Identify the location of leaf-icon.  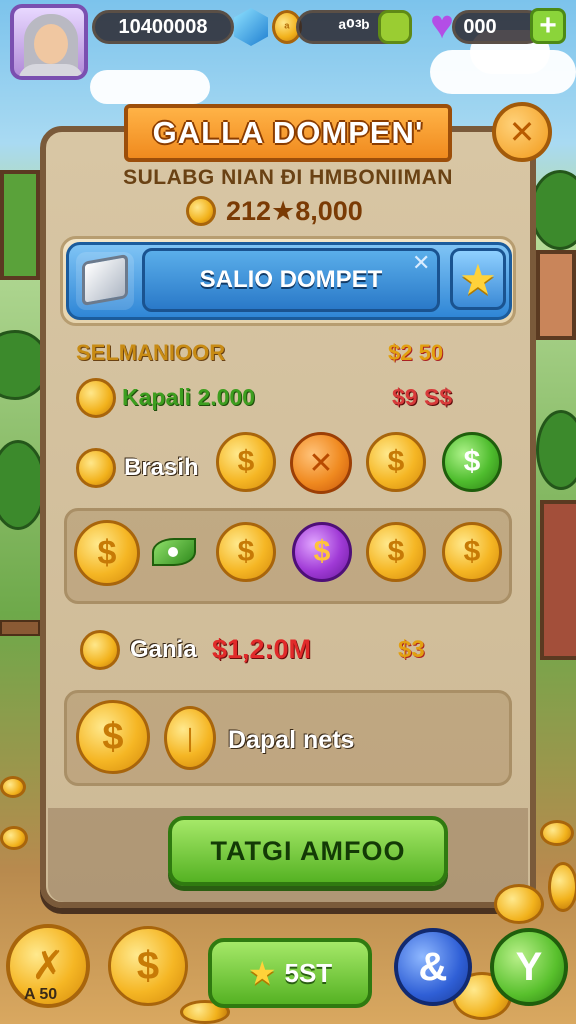
(174, 552).